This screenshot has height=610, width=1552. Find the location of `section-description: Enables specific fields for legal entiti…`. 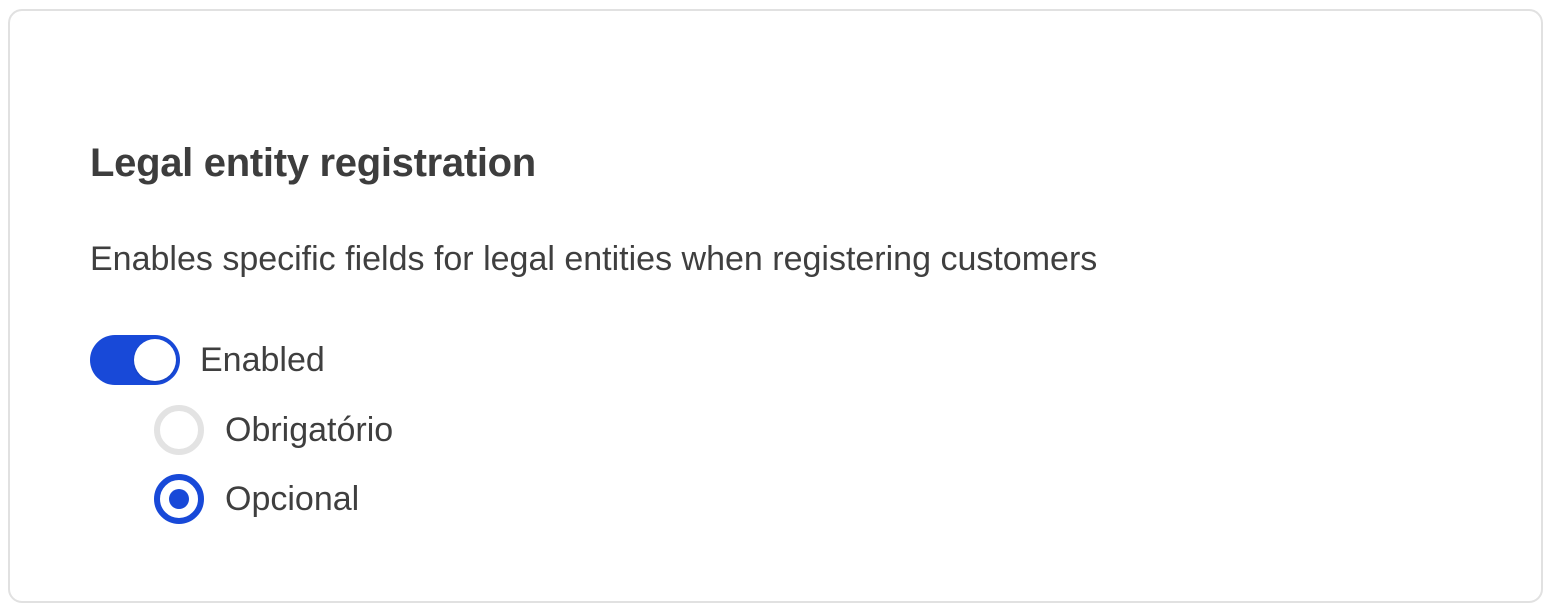

section-description: Enables specific fields for legal entiti… is located at coordinates (594, 259).